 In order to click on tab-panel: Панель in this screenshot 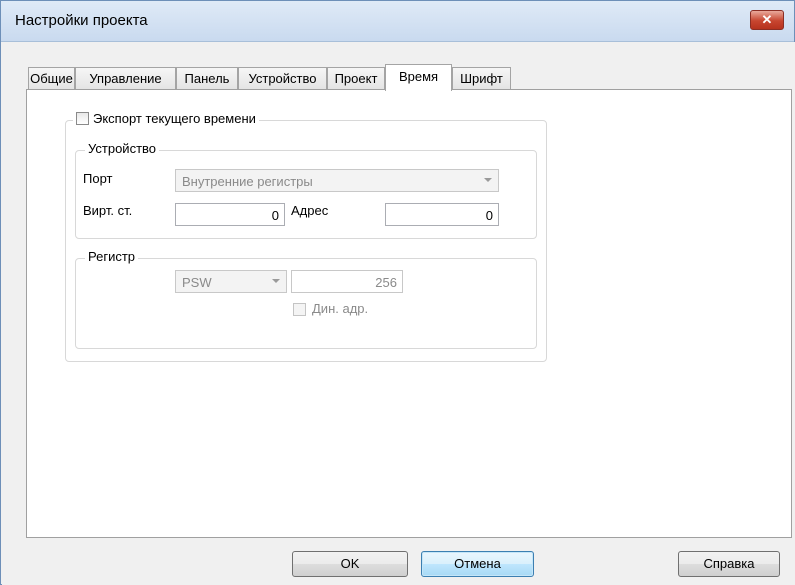, I will do `click(207, 78)`.